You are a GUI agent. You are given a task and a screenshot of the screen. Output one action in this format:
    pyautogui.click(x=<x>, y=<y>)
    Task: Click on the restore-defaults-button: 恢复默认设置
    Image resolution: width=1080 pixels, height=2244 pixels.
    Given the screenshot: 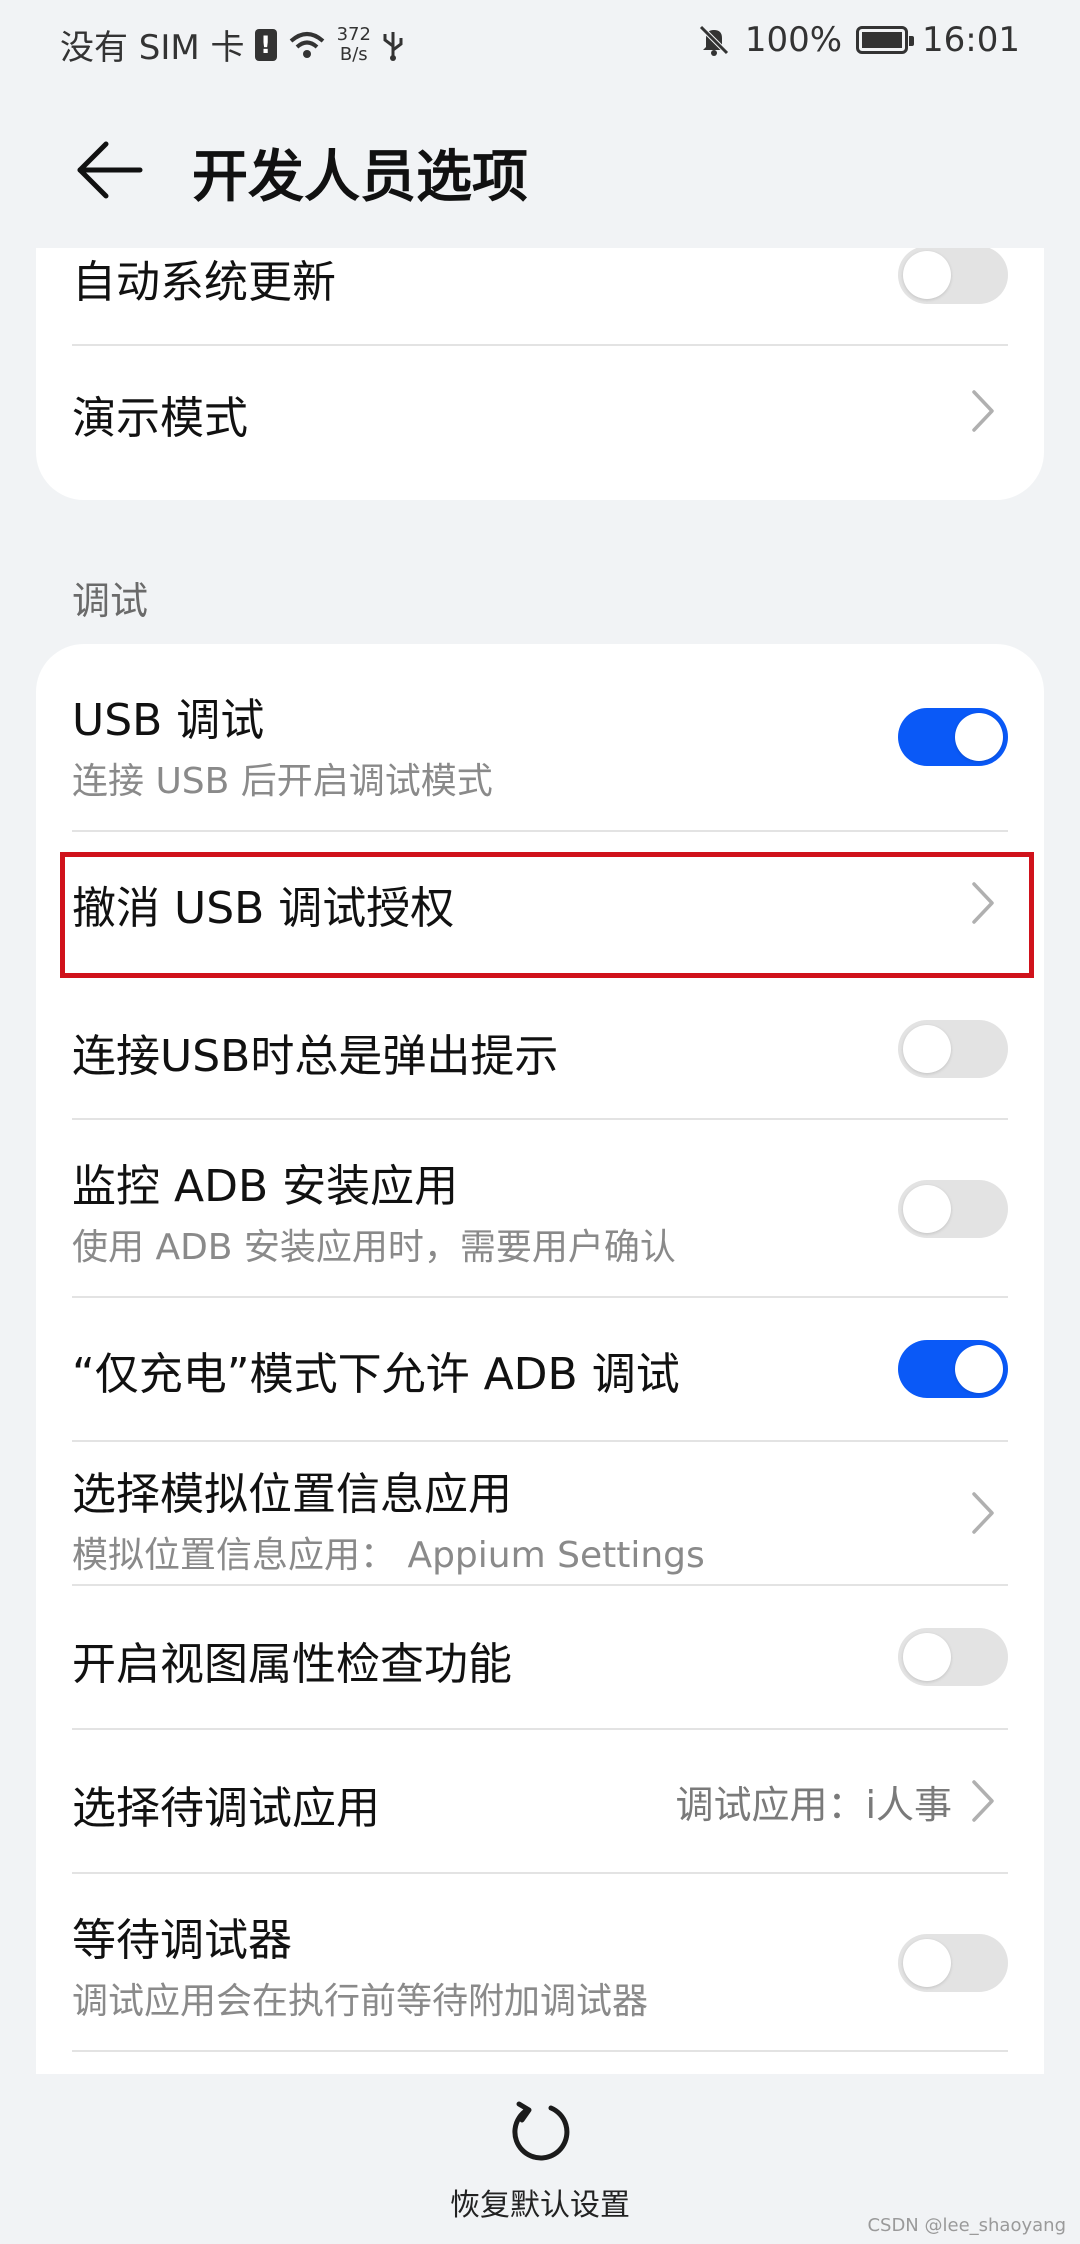 What is the action you would take?
    pyautogui.click(x=540, y=2161)
    